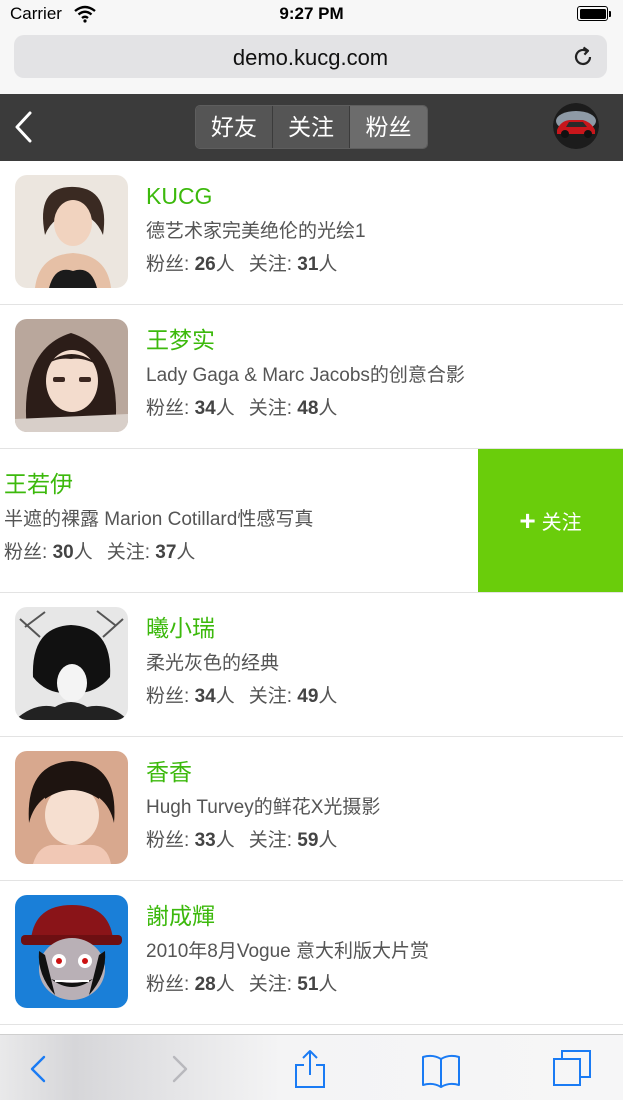 The image size is (623, 1100). Describe the element at coordinates (166, 552) in the screenshot. I see `following-count: 37` at that location.